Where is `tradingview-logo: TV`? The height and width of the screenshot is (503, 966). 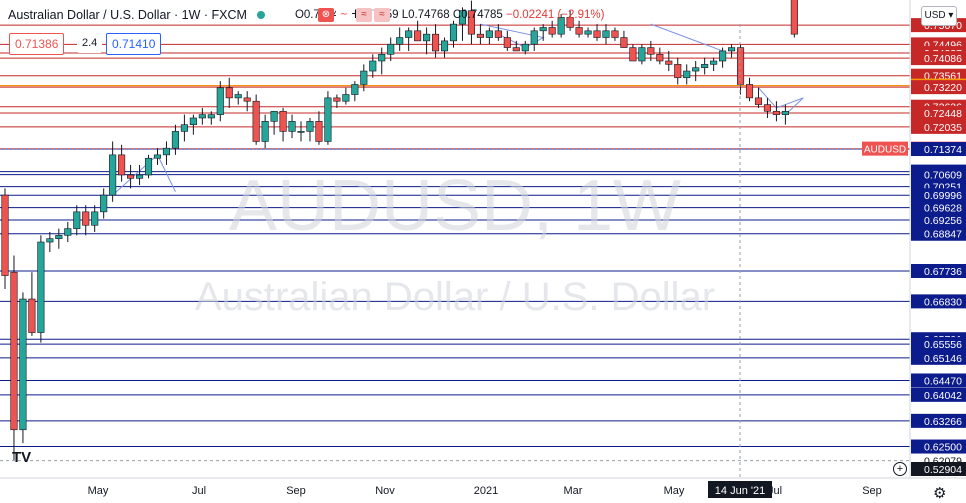 tradingview-logo: TV is located at coordinates (21, 457).